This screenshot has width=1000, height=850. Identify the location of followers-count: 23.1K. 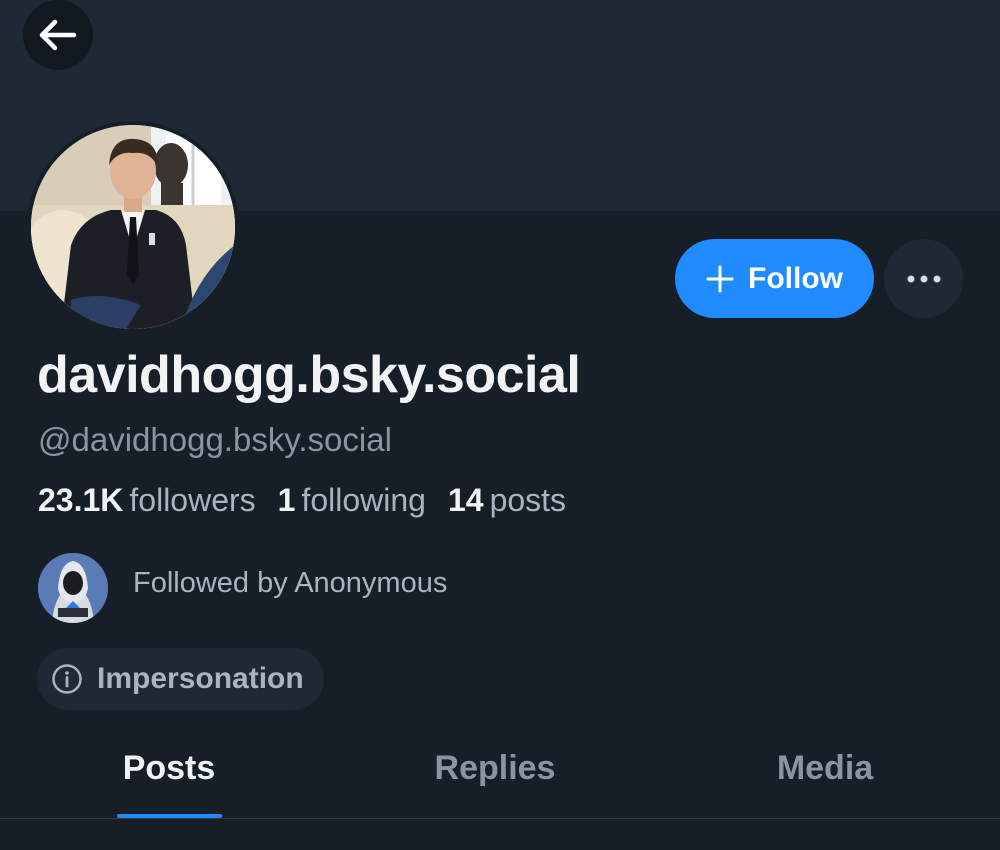
(81, 500).